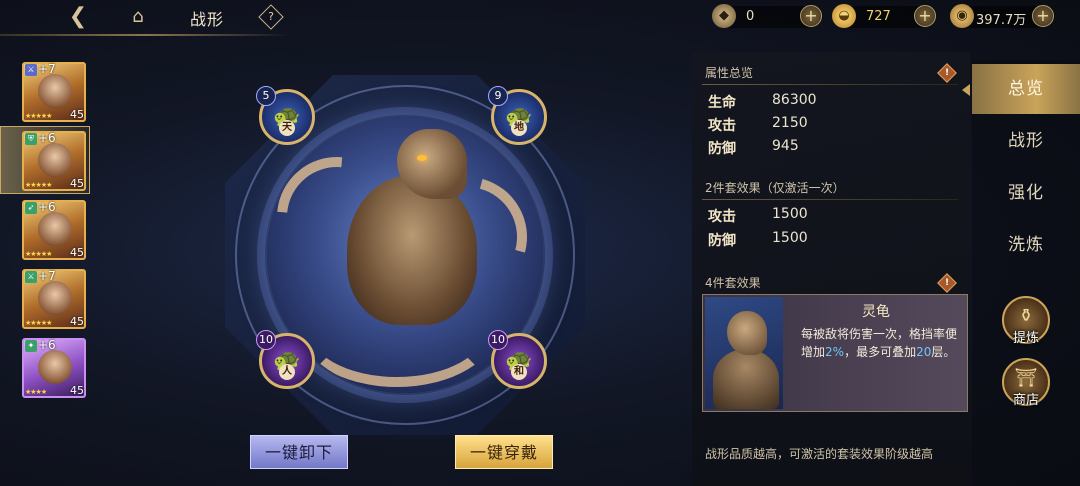  I want to click on currency-value: 0, so click(750, 16).